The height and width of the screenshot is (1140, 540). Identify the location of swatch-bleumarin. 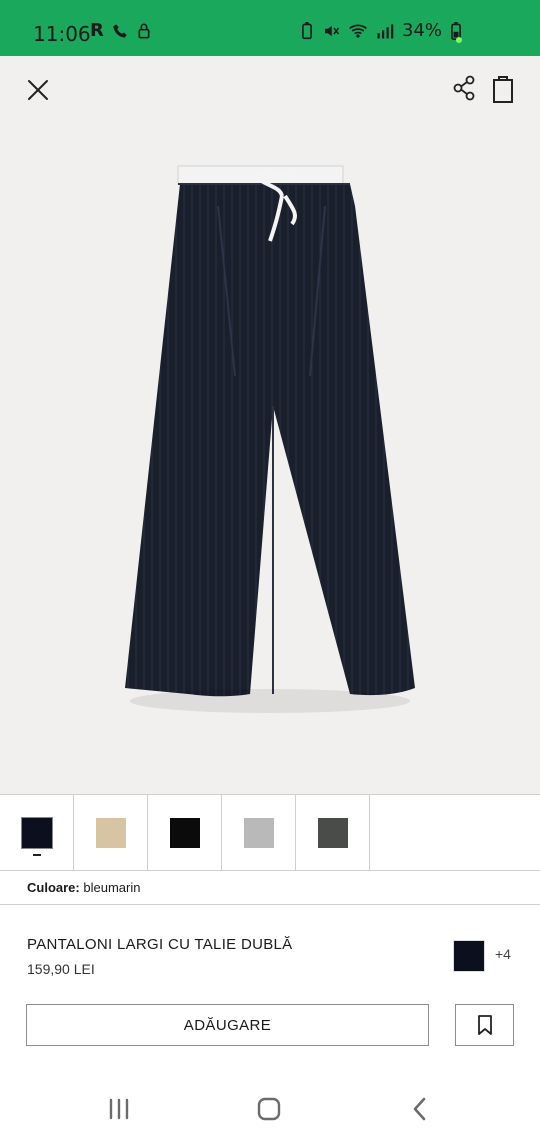
(36, 832).